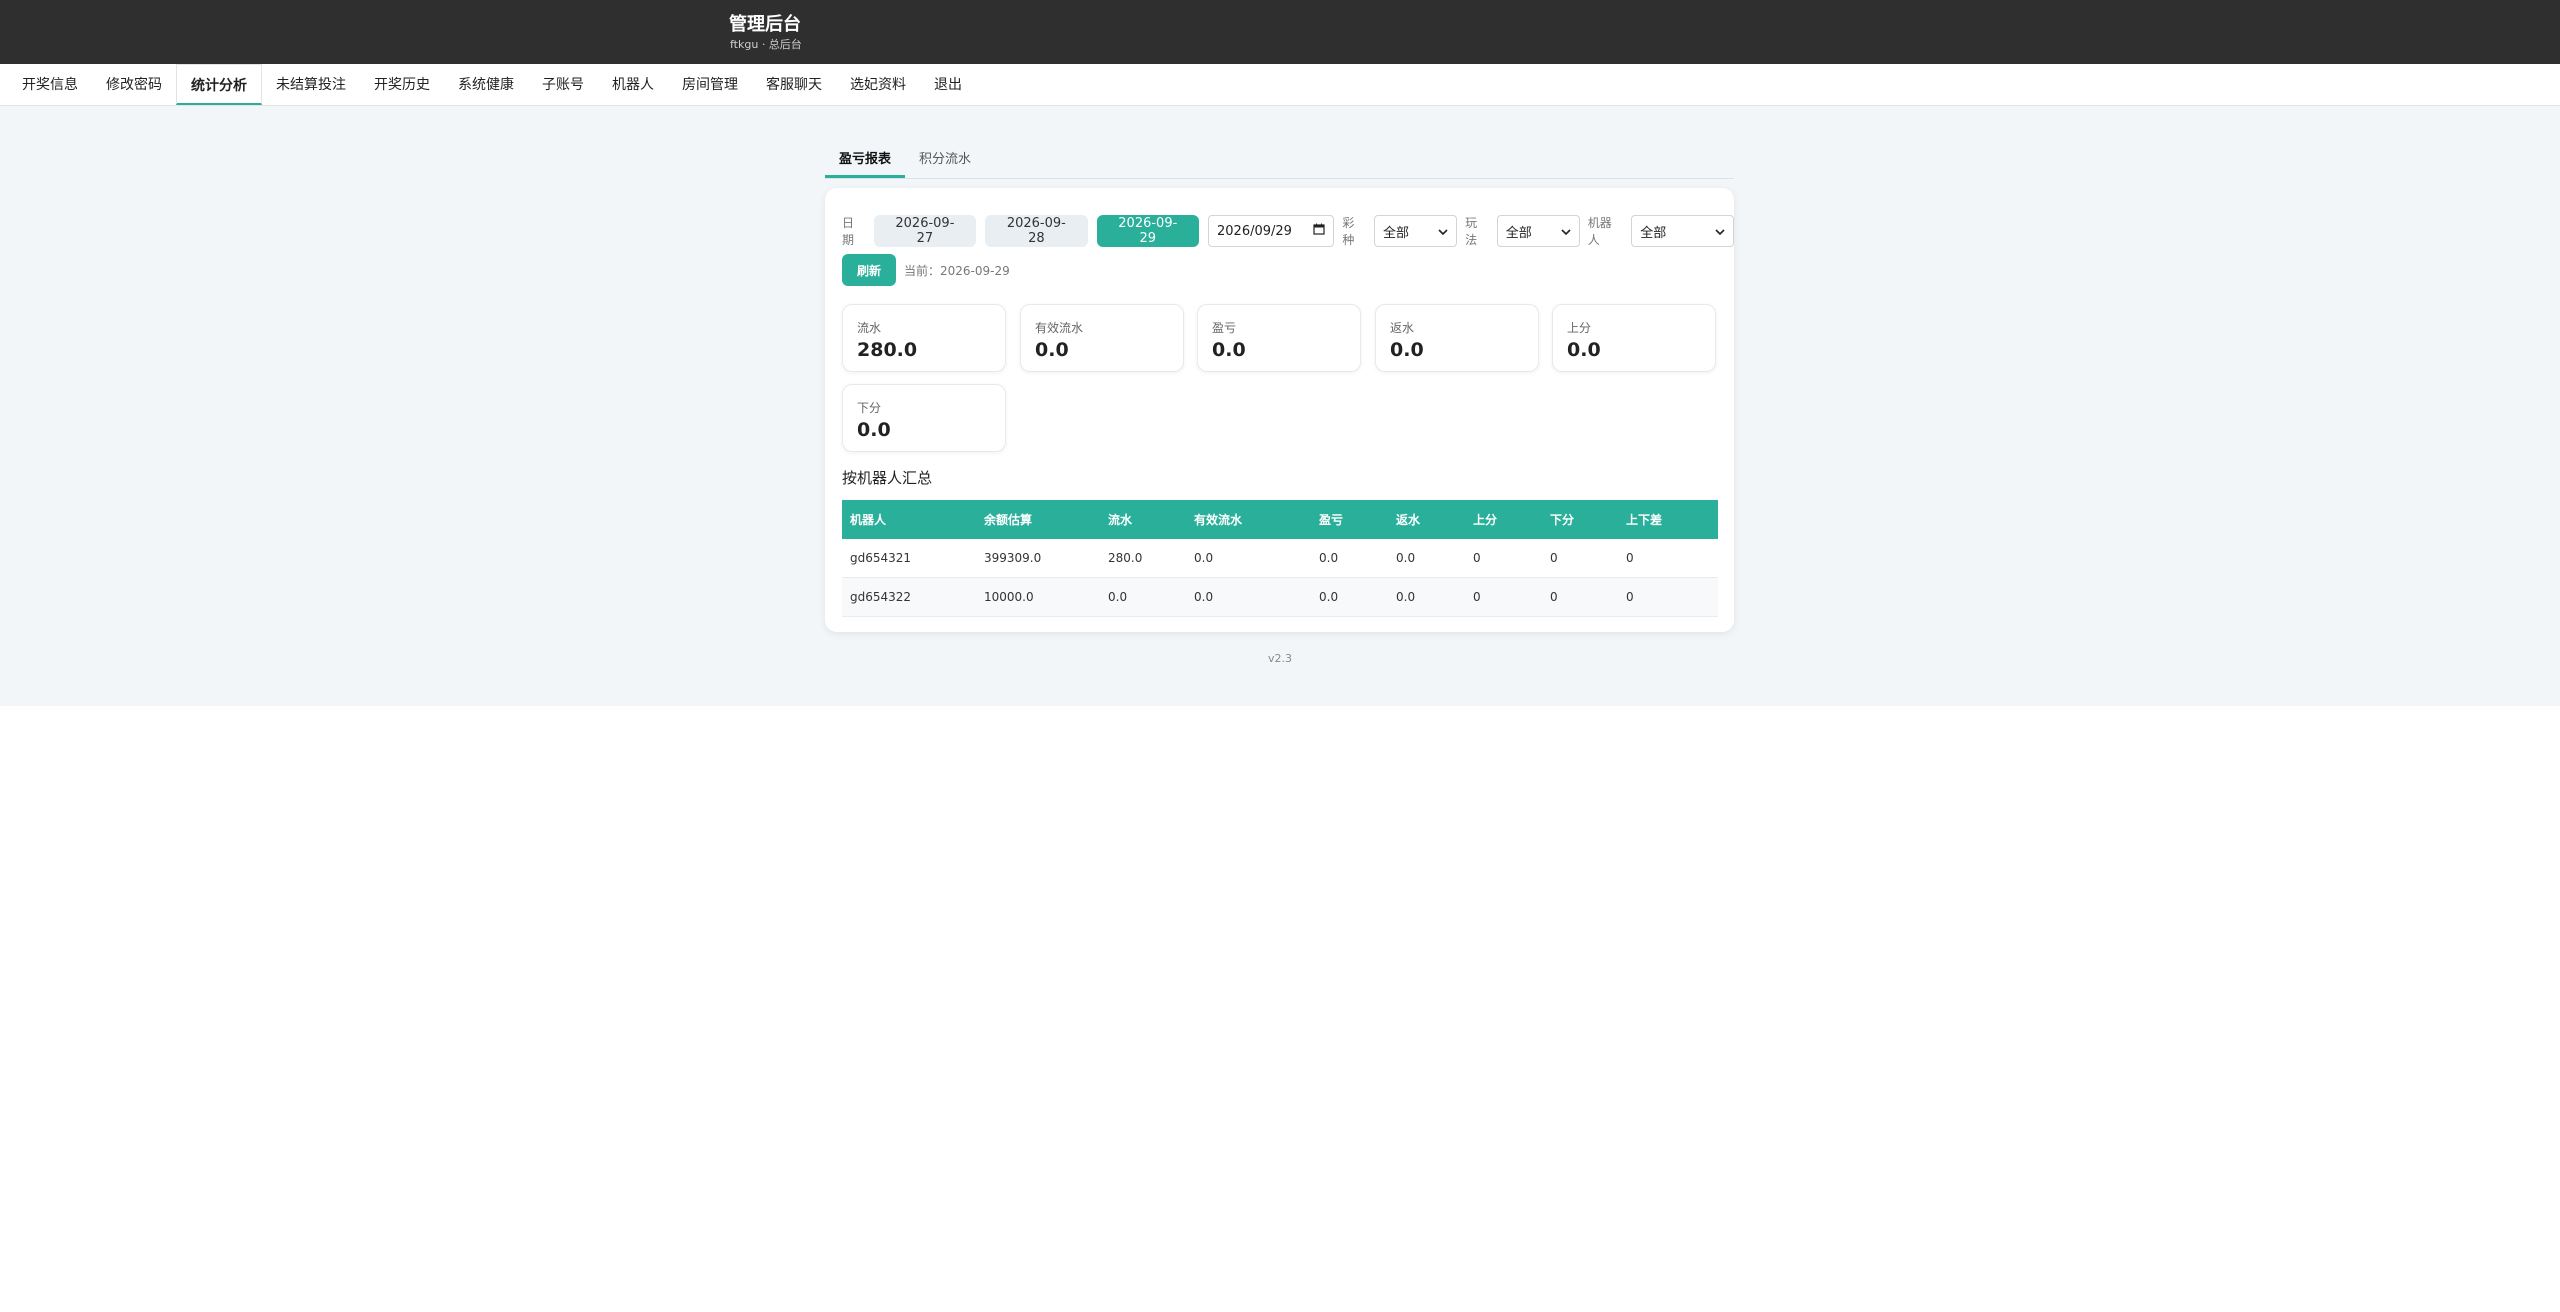  I want to click on stat-card-profit-loss: 盈亏 0.0, so click(1279, 338).